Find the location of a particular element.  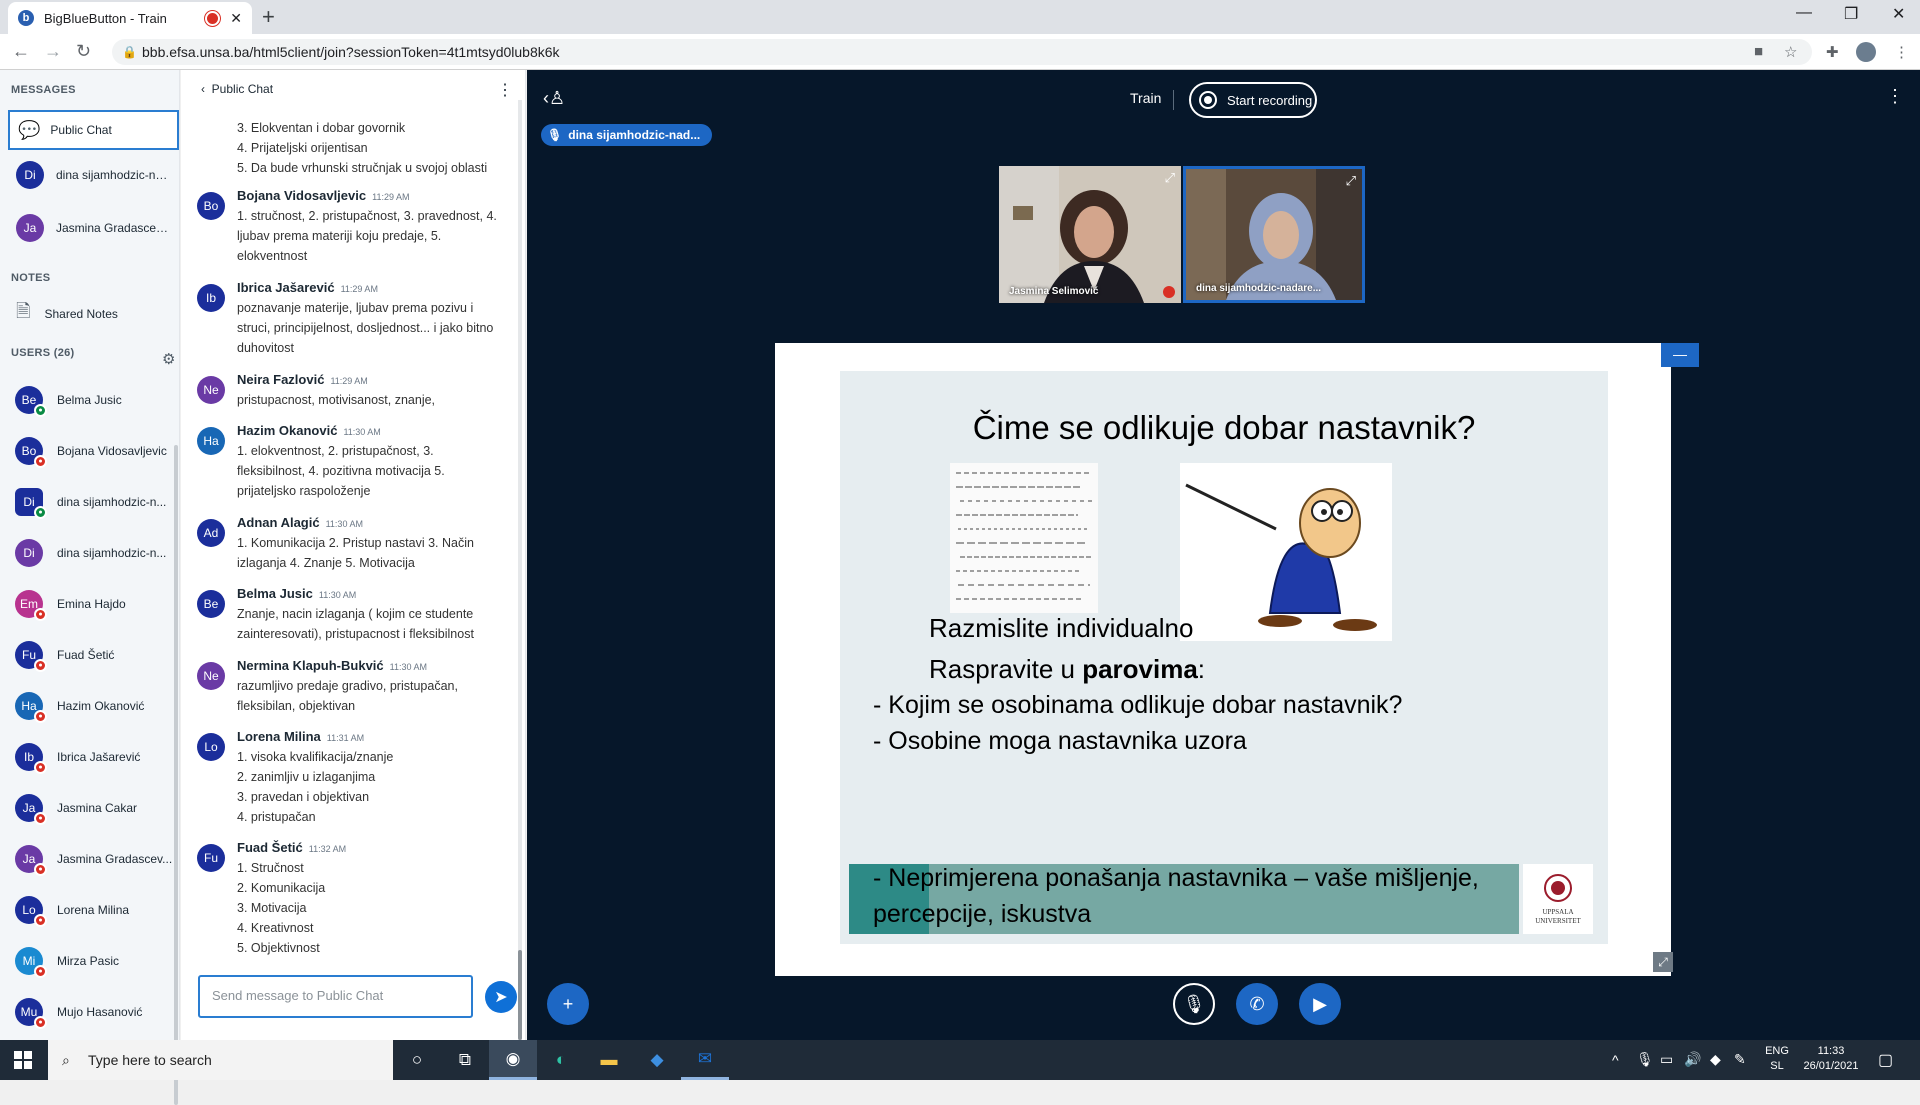

avatar: Bo is located at coordinates (211, 206).